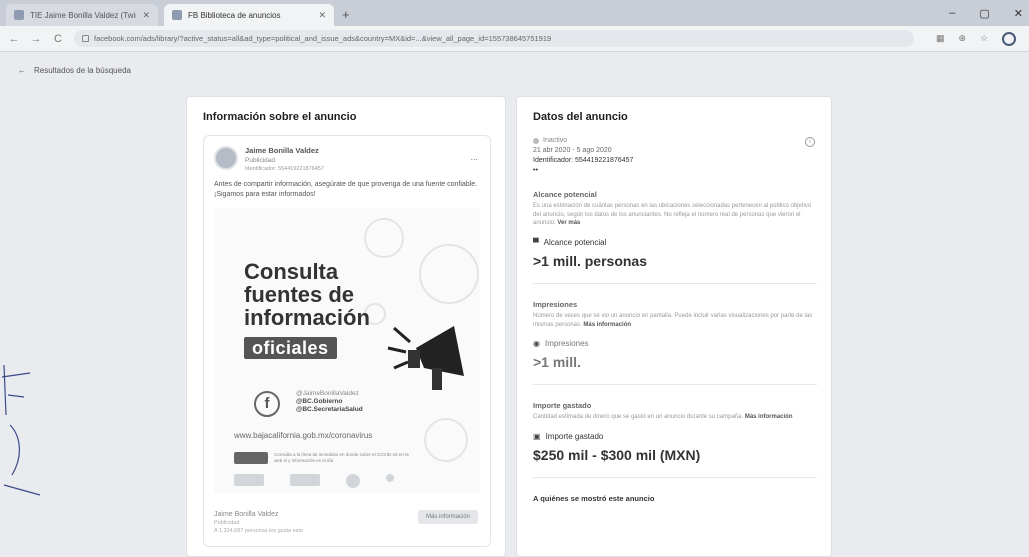  Describe the element at coordinates (346, 15) in the screenshot. I see `new-tab-button: +` at that location.